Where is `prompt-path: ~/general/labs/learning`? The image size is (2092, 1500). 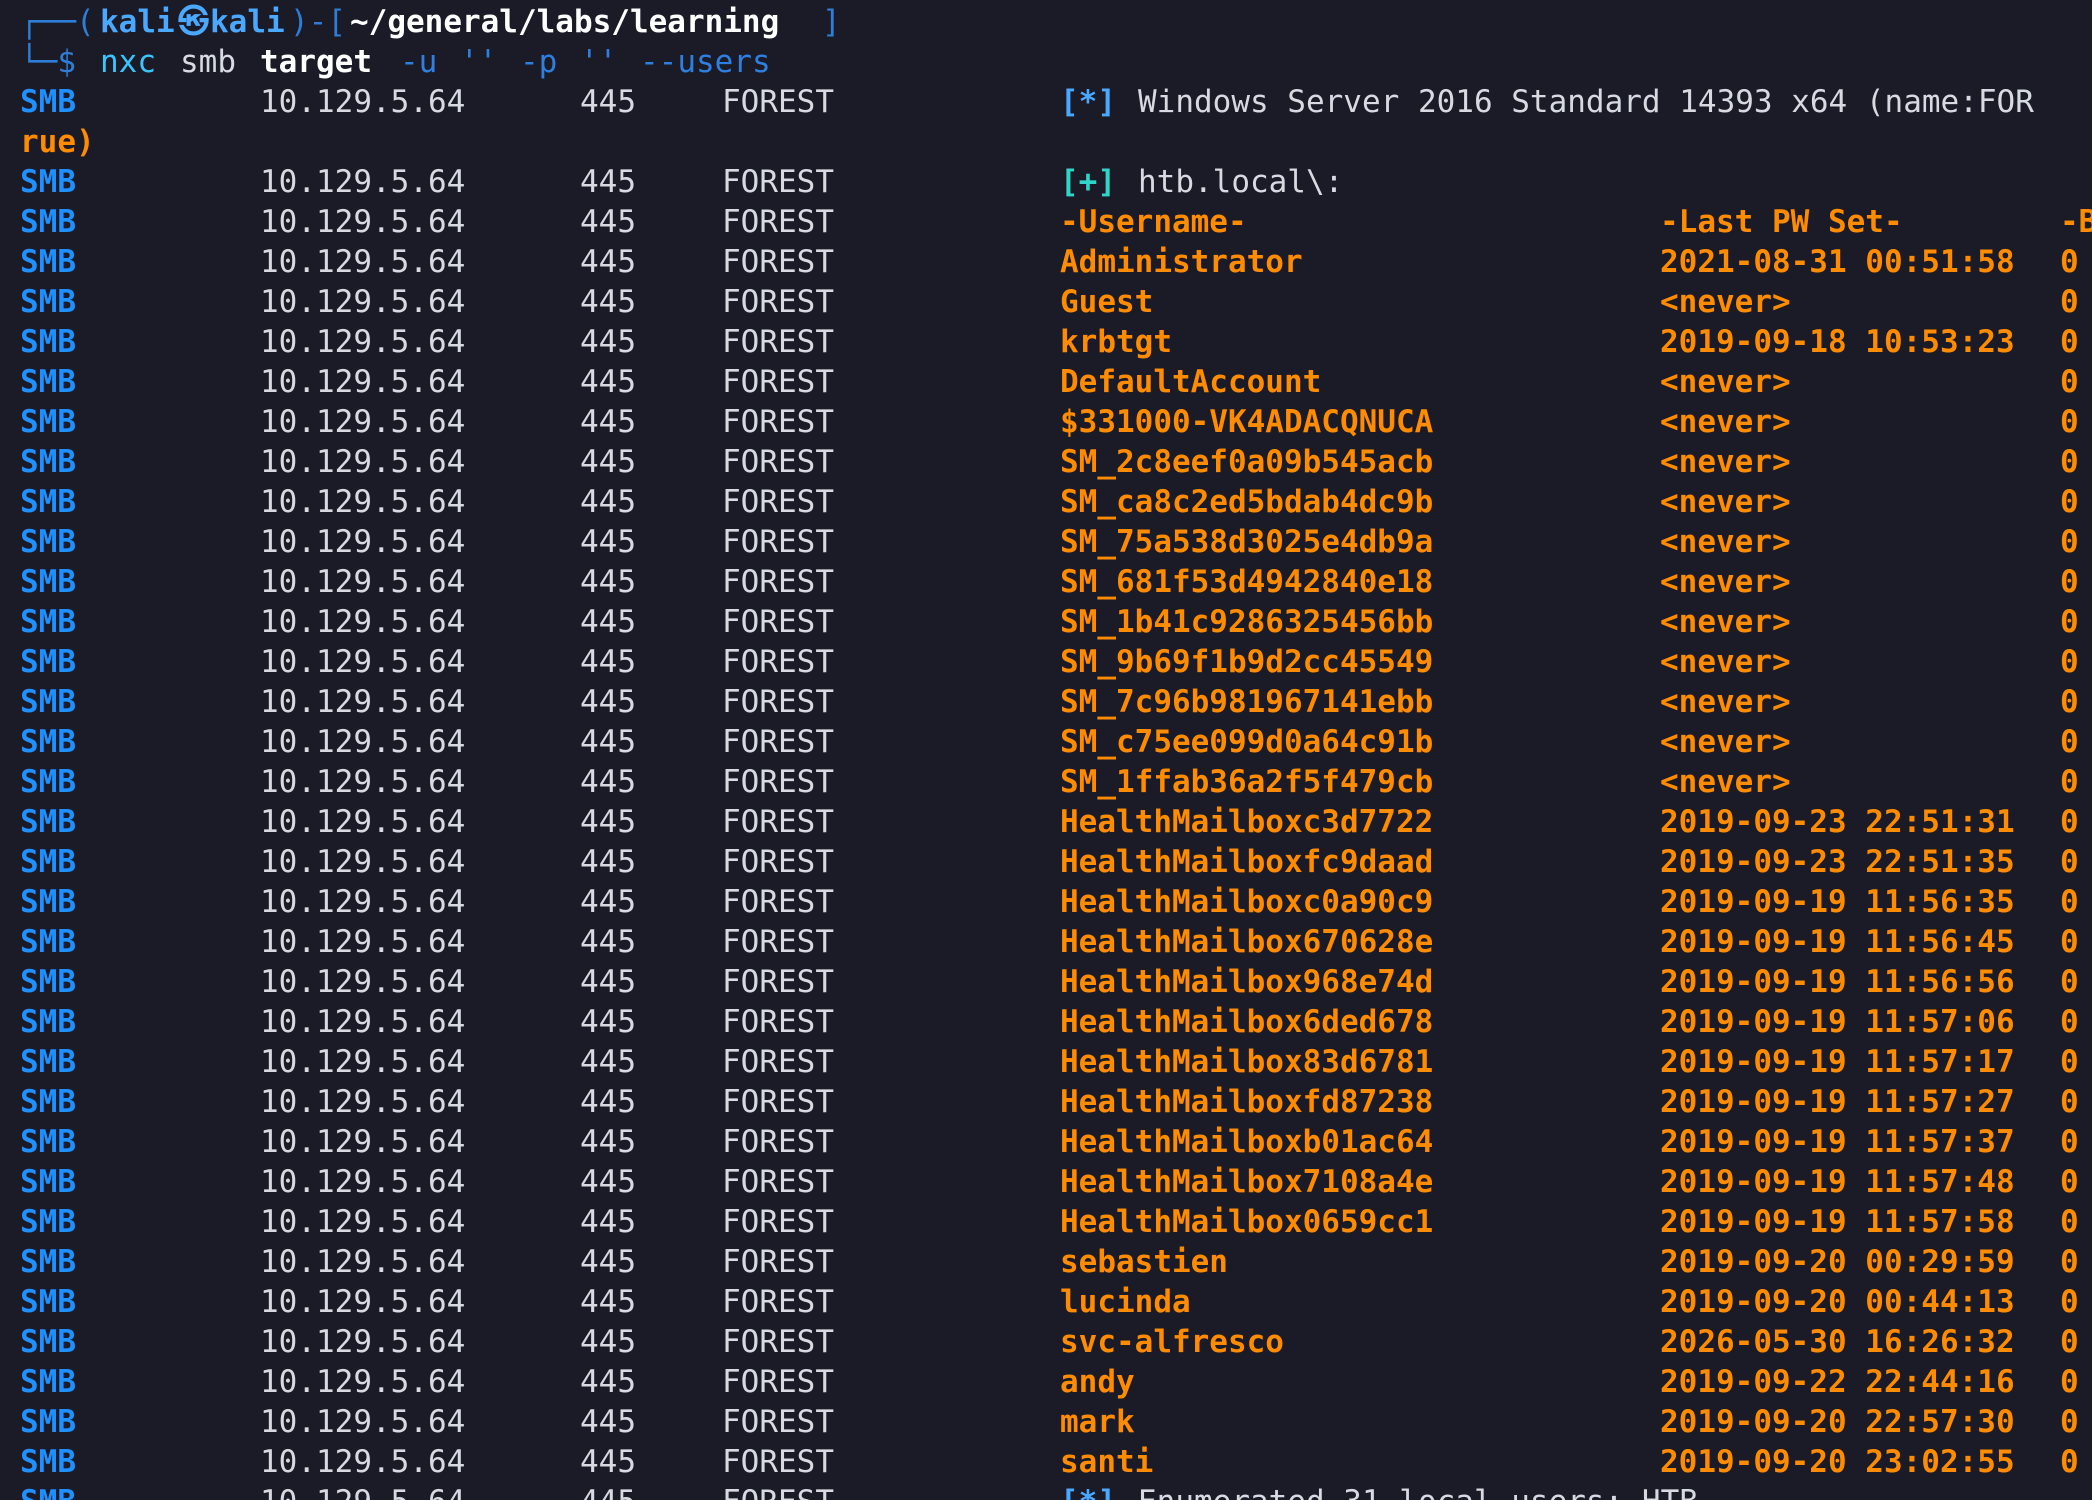
prompt-path: ~/general/labs/learning is located at coordinates (565, 22).